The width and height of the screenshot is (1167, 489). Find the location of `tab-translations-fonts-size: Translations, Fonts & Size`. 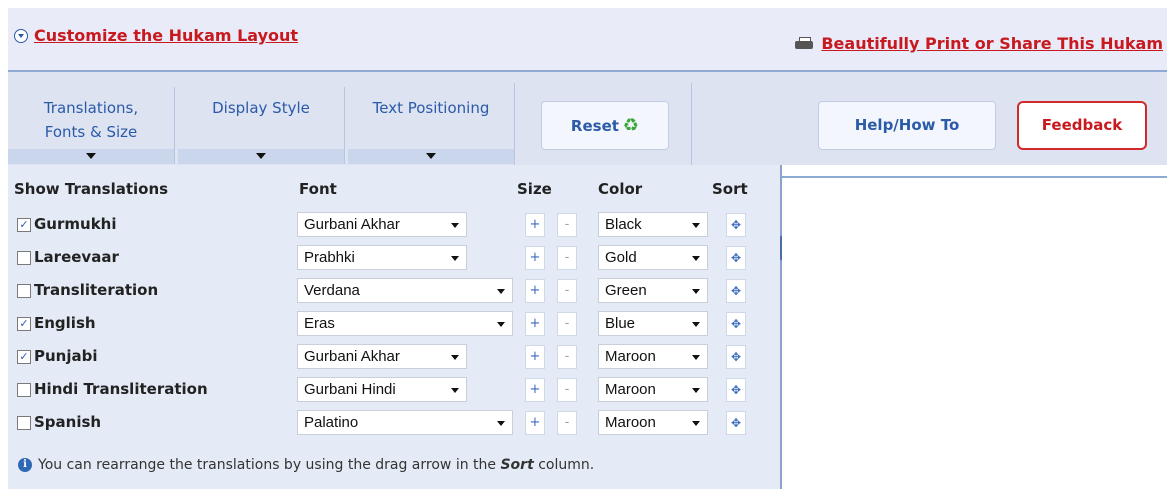

tab-translations-fonts-size: Translations, Fonts & Size is located at coordinates (91, 125).